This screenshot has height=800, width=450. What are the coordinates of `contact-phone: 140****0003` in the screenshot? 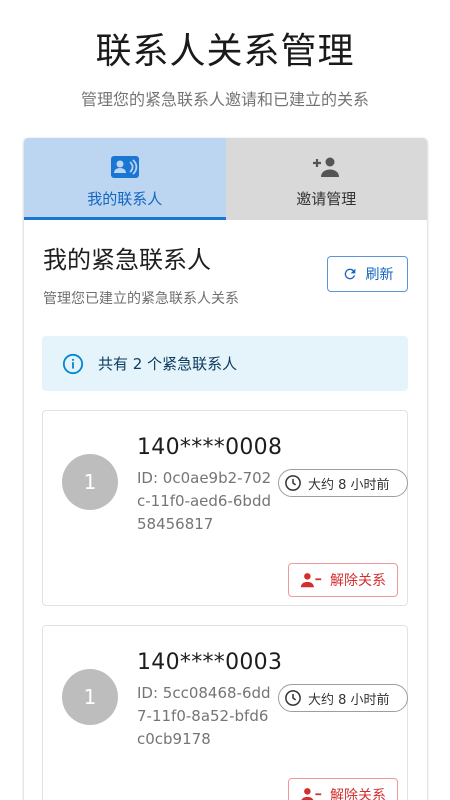 It's located at (210, 662).